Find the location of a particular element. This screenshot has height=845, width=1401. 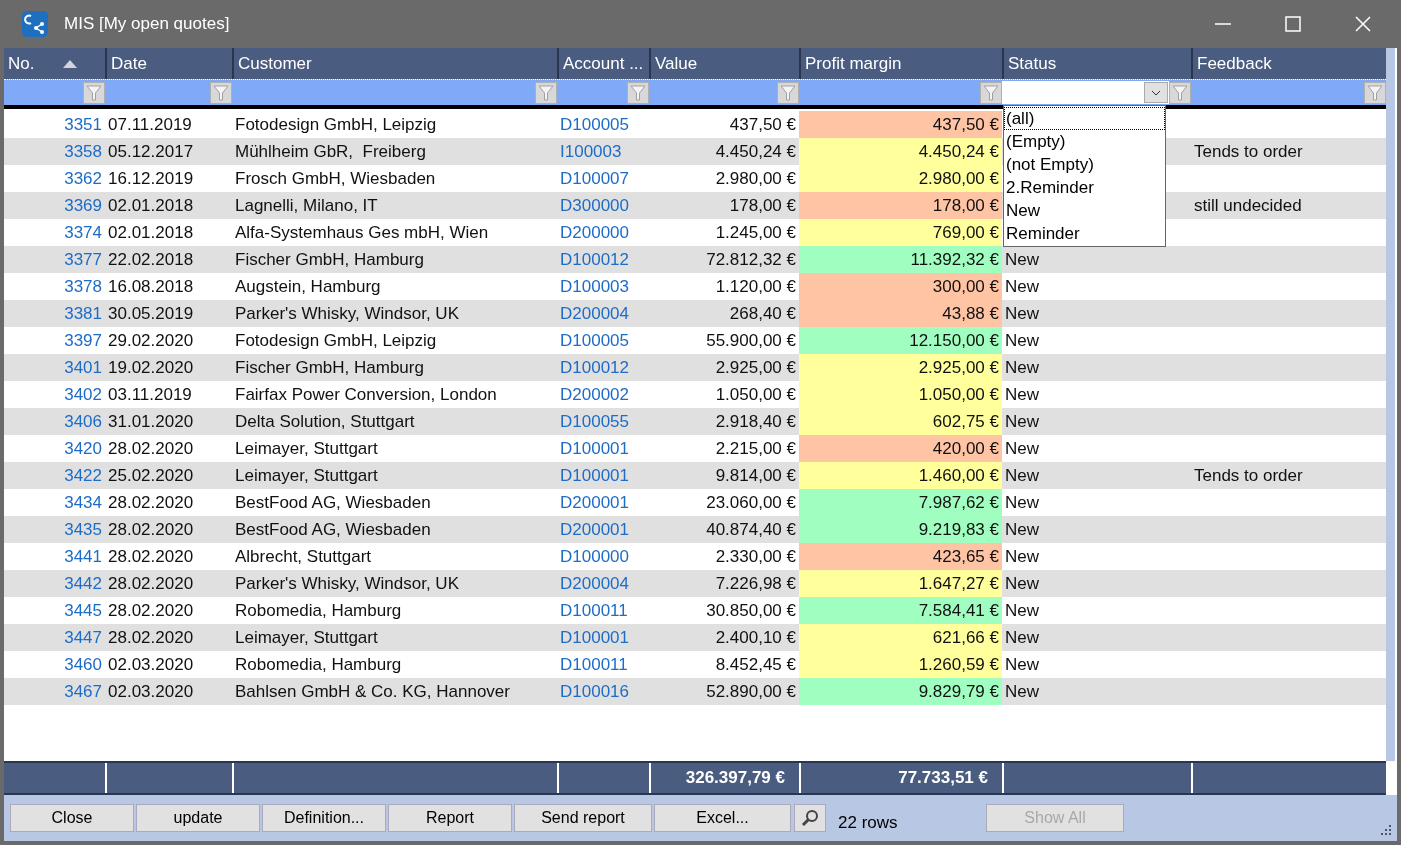

quote-number: 3369 is located at coordinates (54, 205).